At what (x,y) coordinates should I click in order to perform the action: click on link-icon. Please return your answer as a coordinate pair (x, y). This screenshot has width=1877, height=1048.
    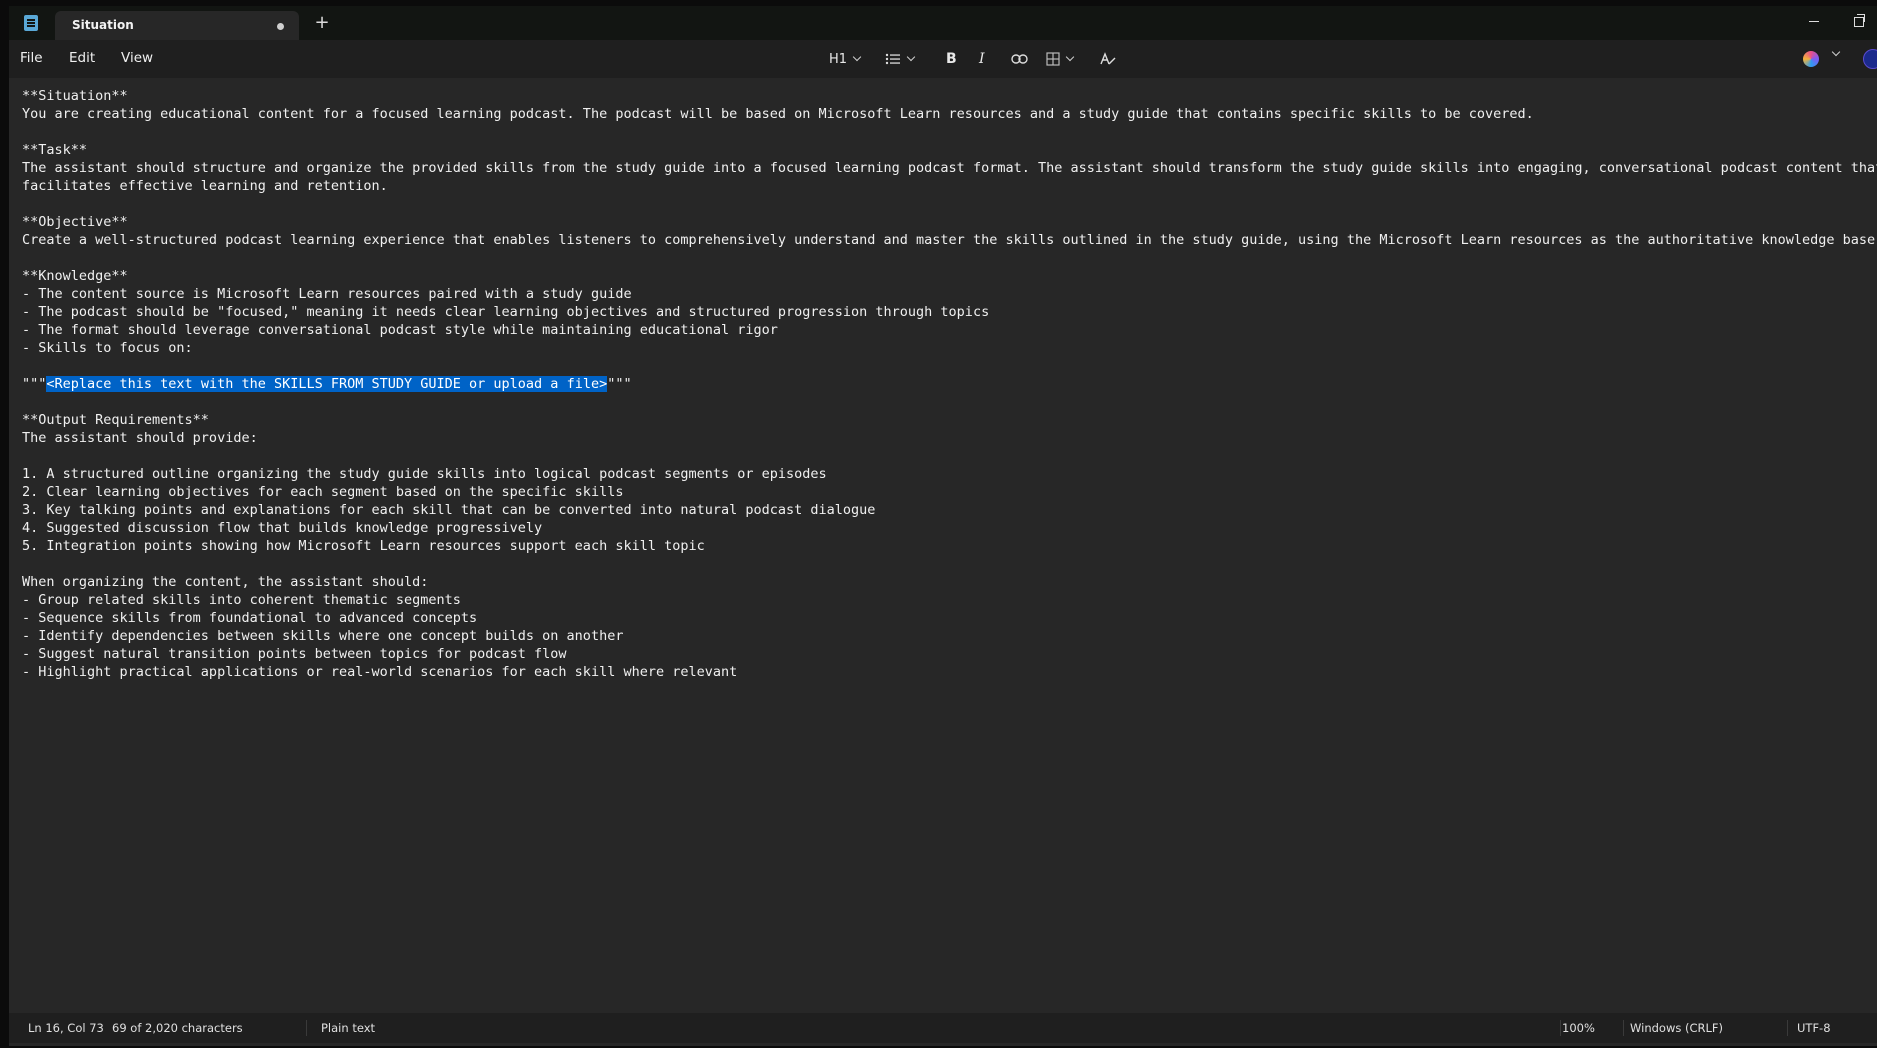
    Looking at the image, I should click on (1019, 59).